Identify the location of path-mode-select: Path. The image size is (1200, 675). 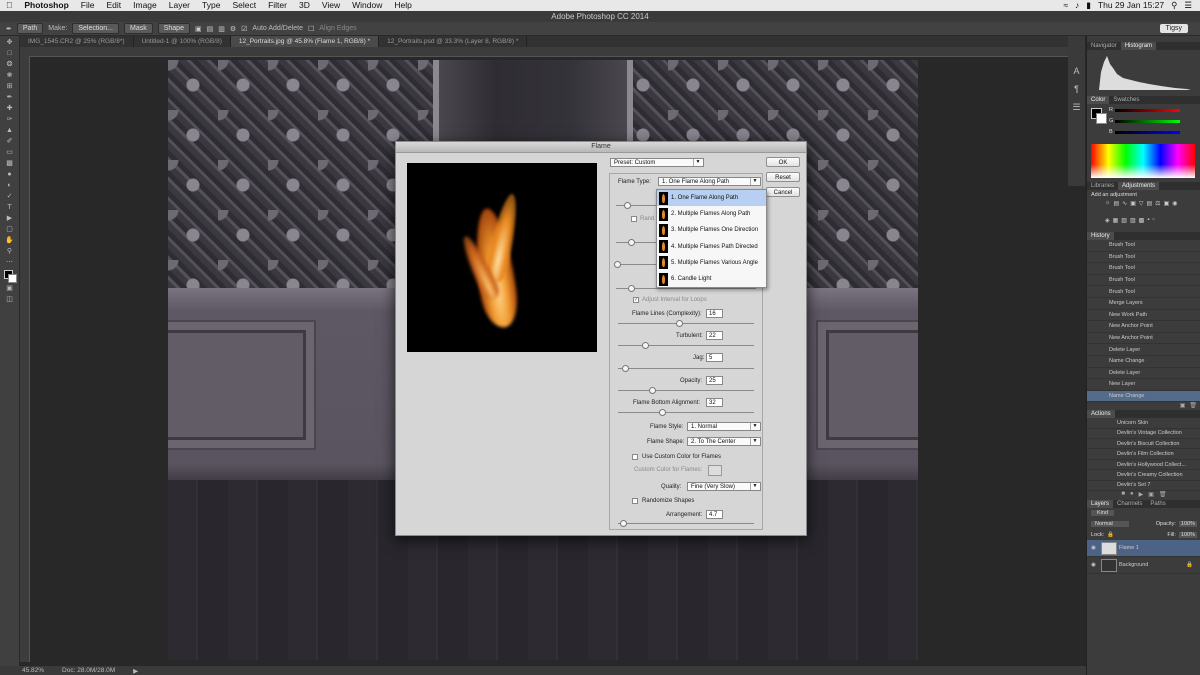
(30, 28).